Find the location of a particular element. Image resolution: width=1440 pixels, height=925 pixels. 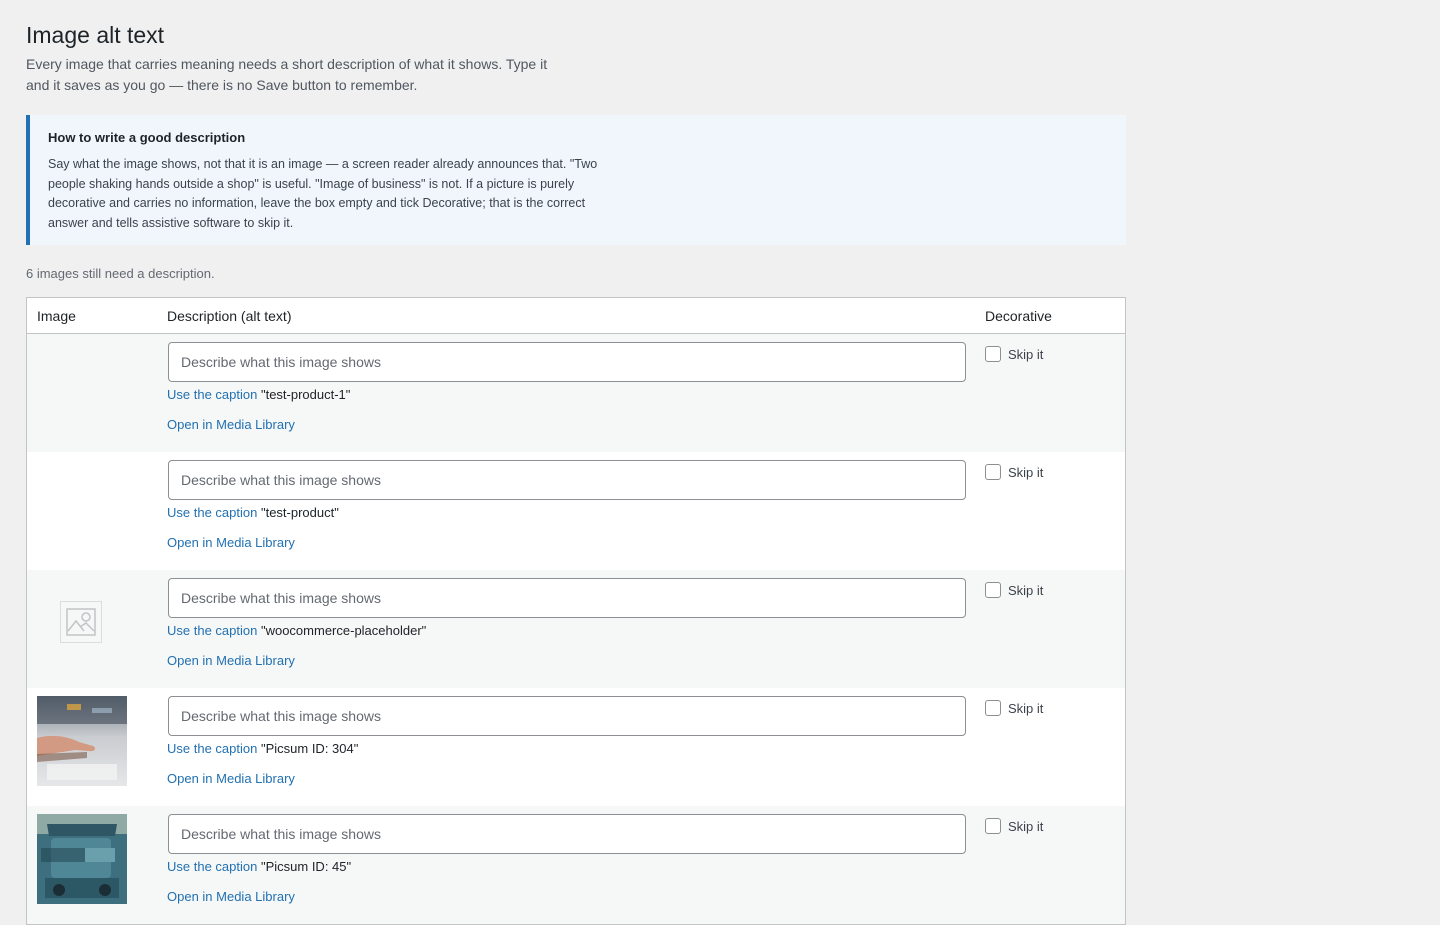

caption-text: "Picsum ID: 304" is located at coordinates (309, 748).